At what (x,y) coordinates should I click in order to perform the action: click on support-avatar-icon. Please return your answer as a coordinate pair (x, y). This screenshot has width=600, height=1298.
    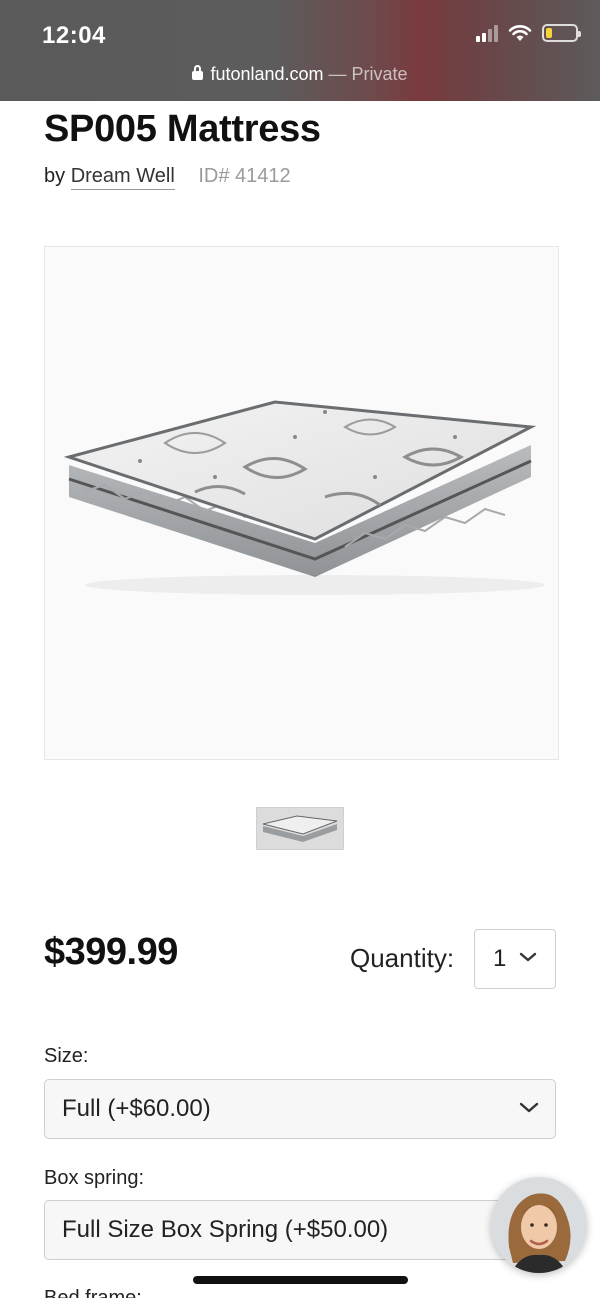
    Looking at the image, I should click on (539, 1225).